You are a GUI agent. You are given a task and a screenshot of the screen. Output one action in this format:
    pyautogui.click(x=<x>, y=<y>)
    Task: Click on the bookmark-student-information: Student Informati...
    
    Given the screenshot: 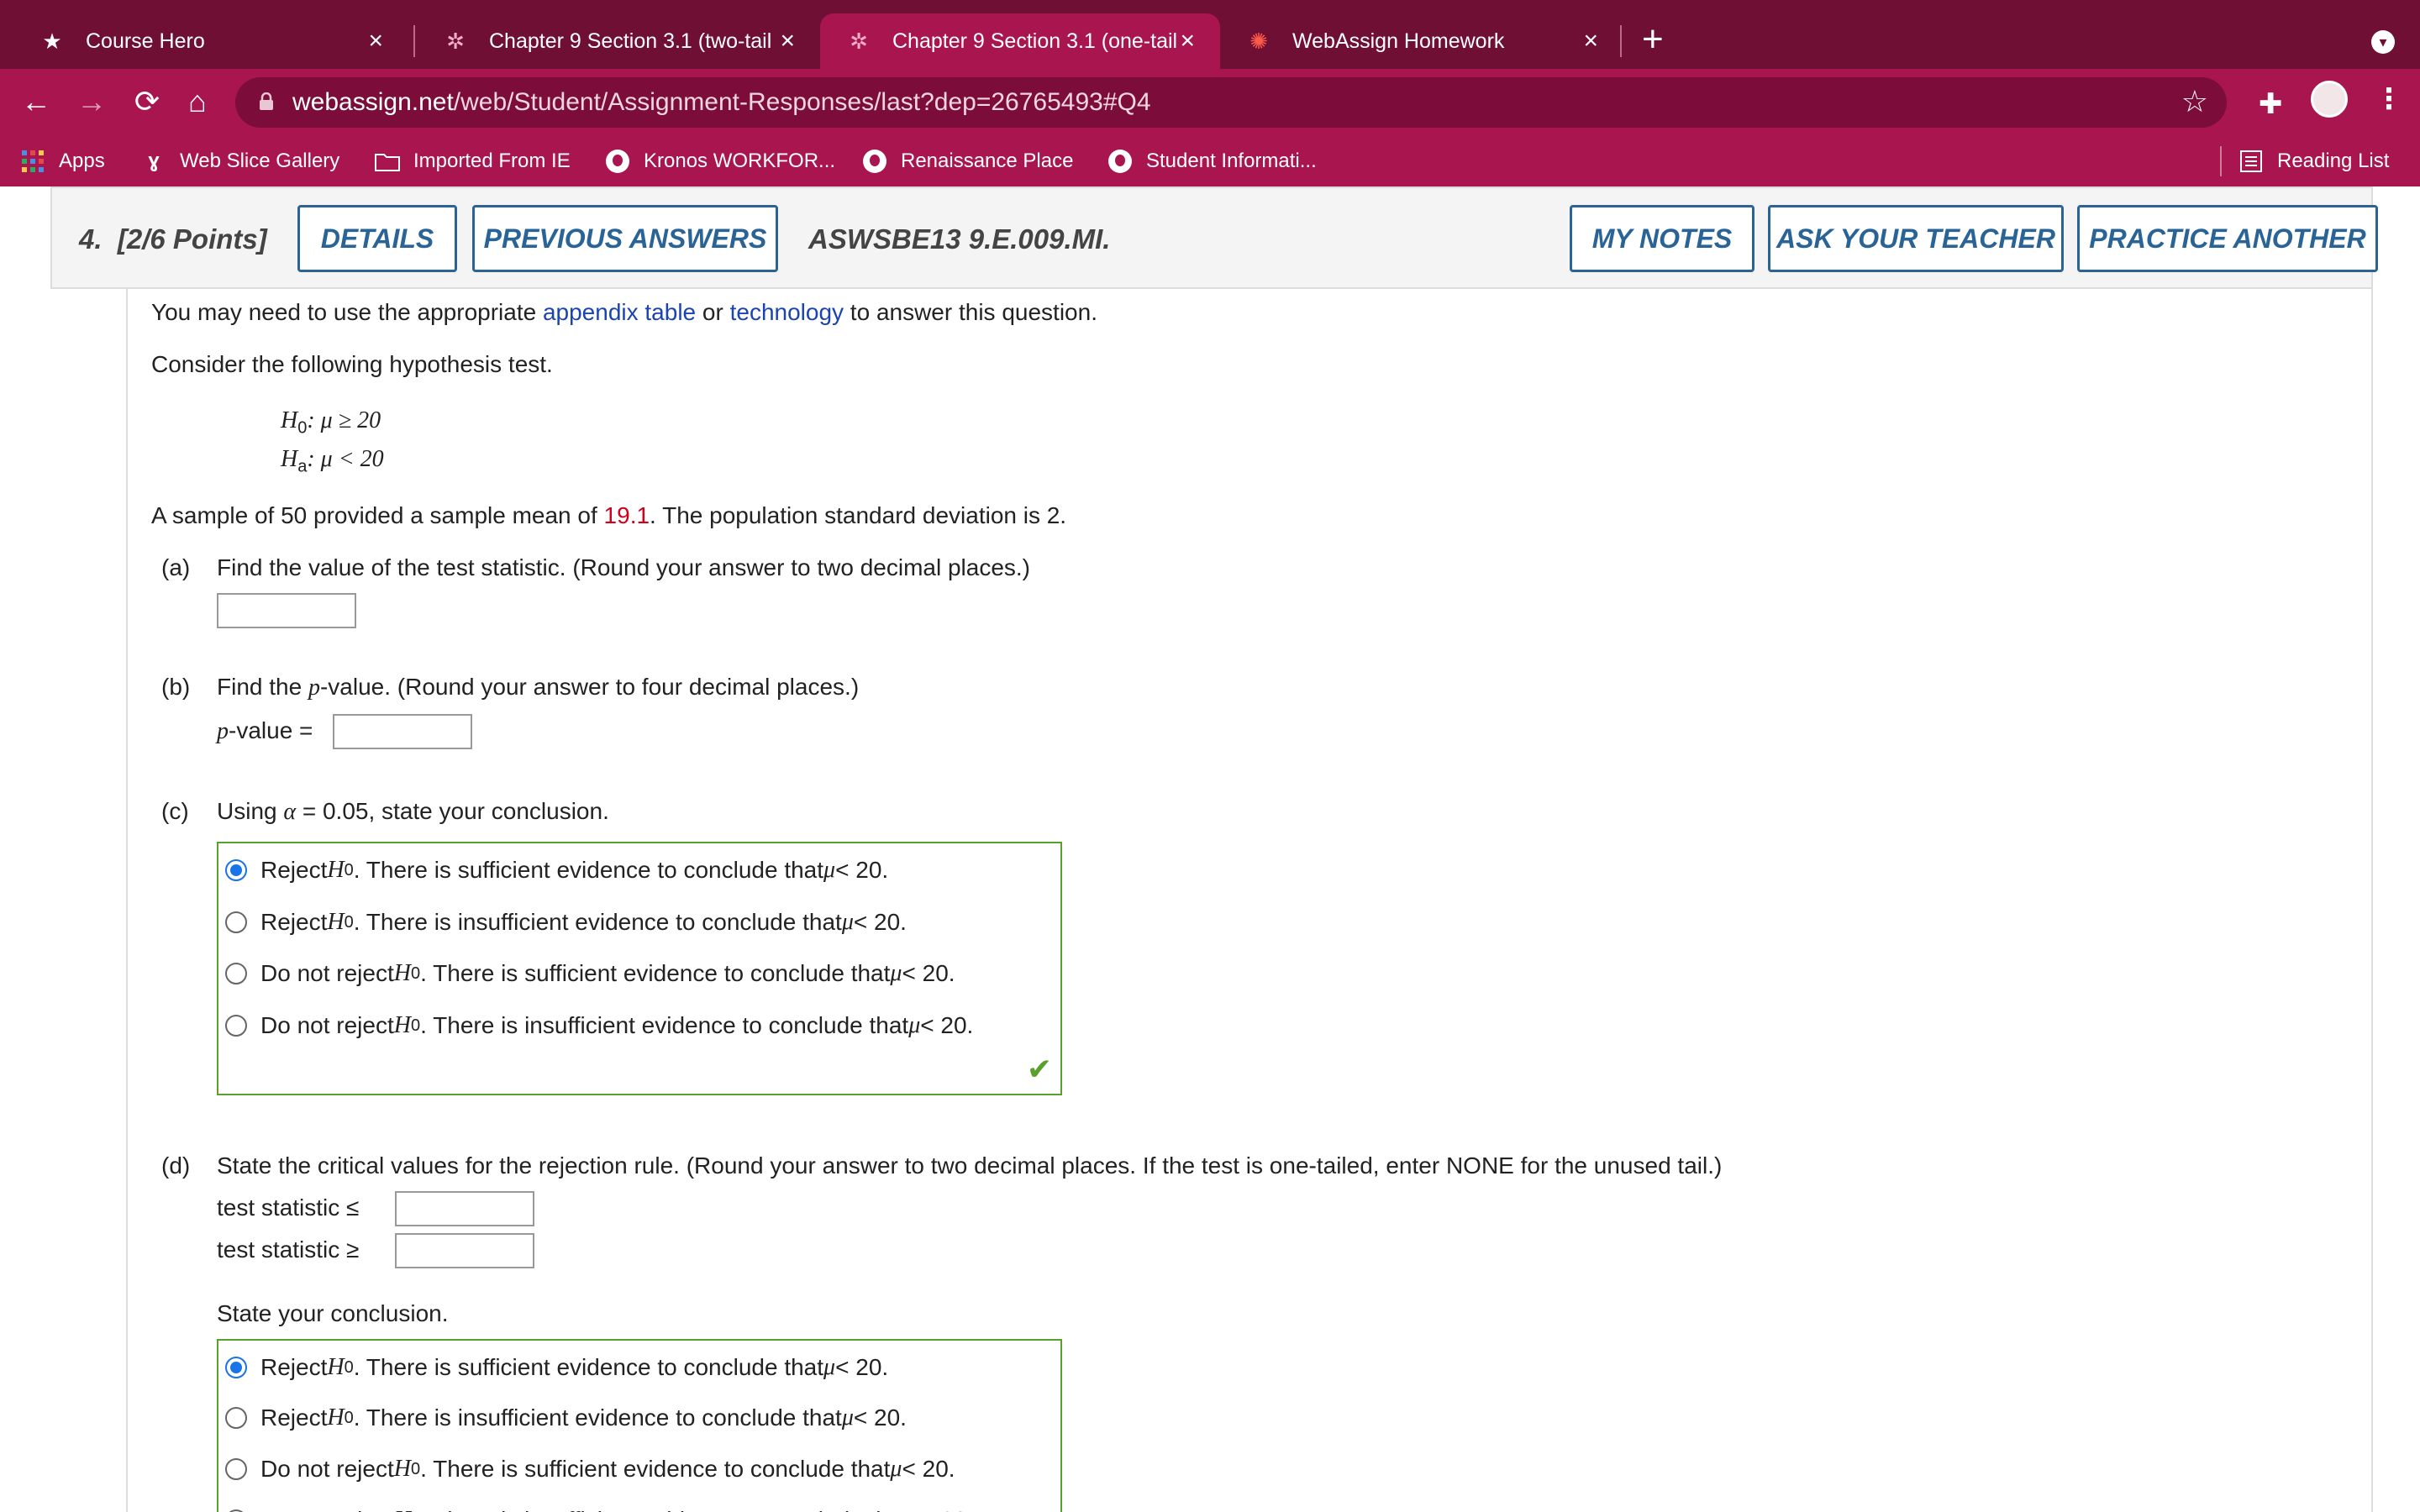 What is the action you would take?
    pyautogui.click(x=1212, y=161)
    